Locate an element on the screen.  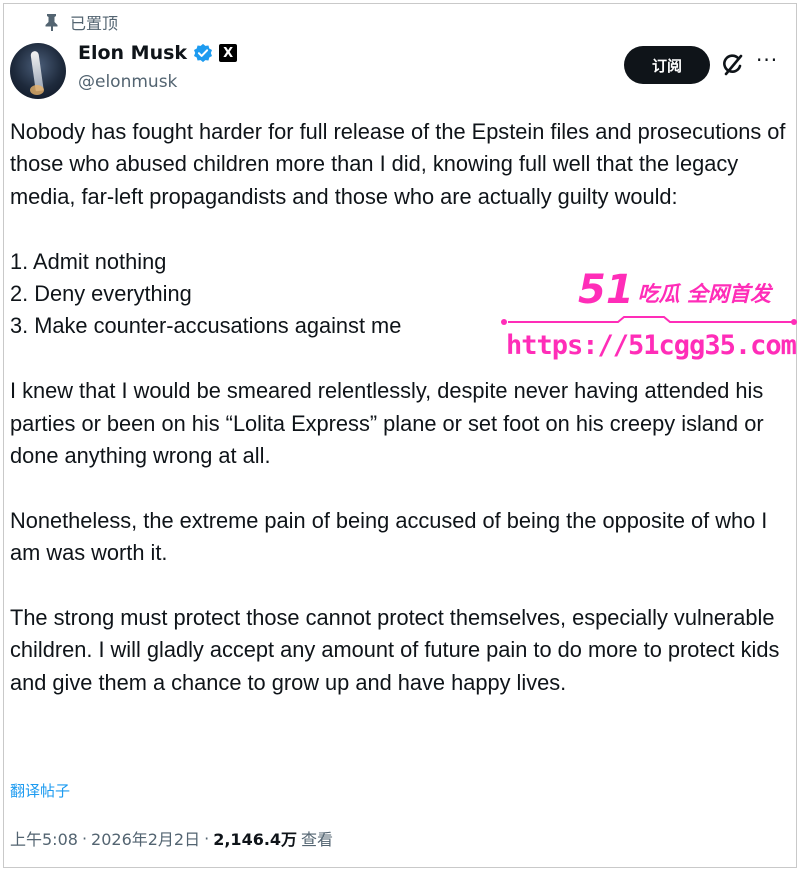
post-list-item: 2. Deny everything is located at coordinates (101, 294).